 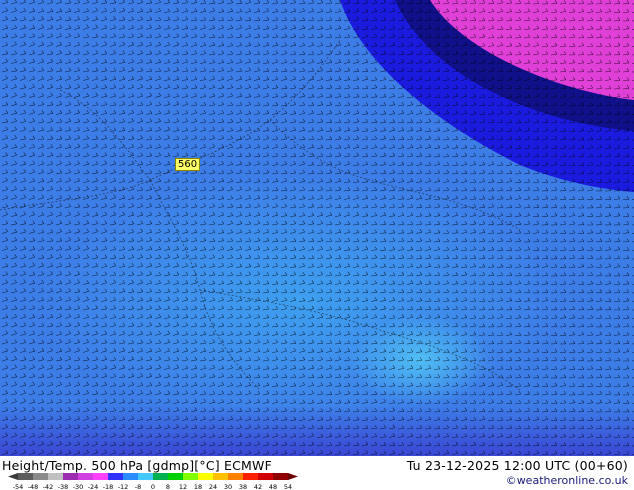 I want to click on colorbar-tick-label: 12, so click(x=183, y=486).